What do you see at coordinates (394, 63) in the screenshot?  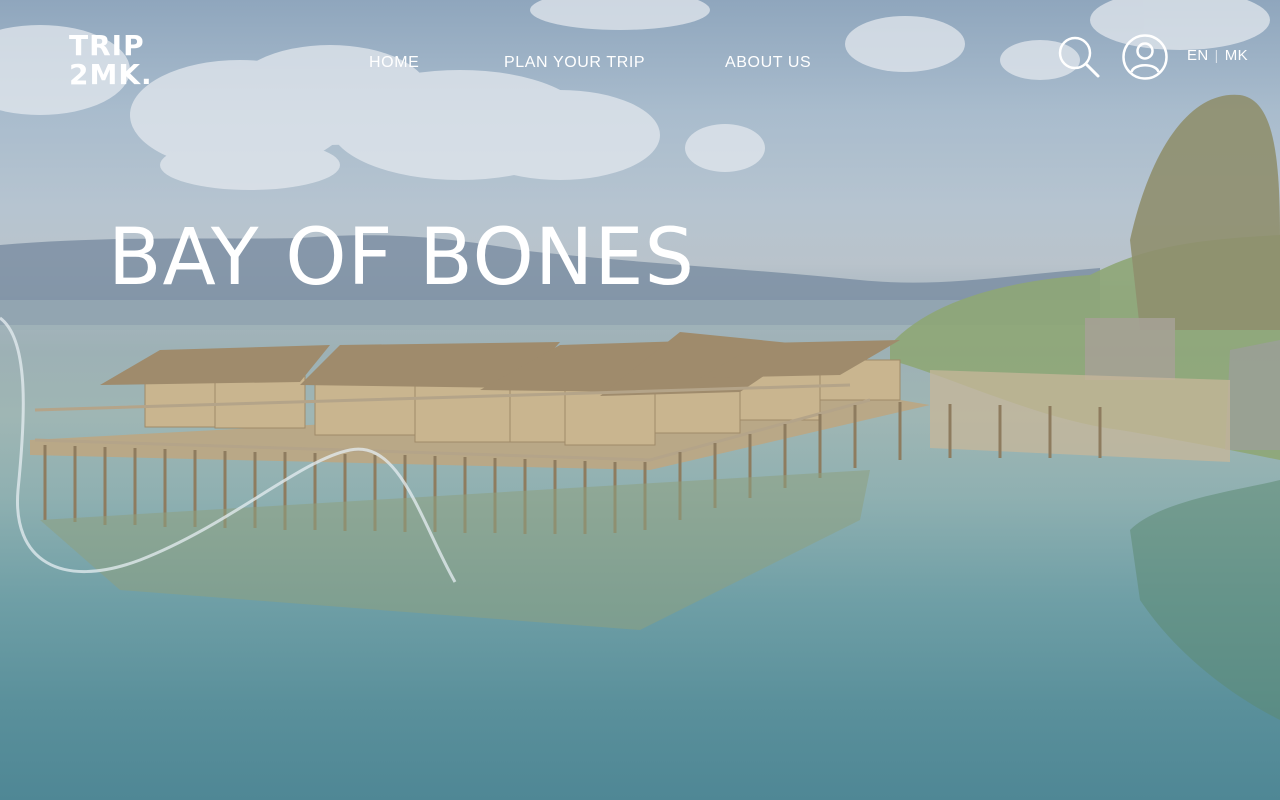 I see `nav-home-link: HOME` at bounding box center [394, 63].